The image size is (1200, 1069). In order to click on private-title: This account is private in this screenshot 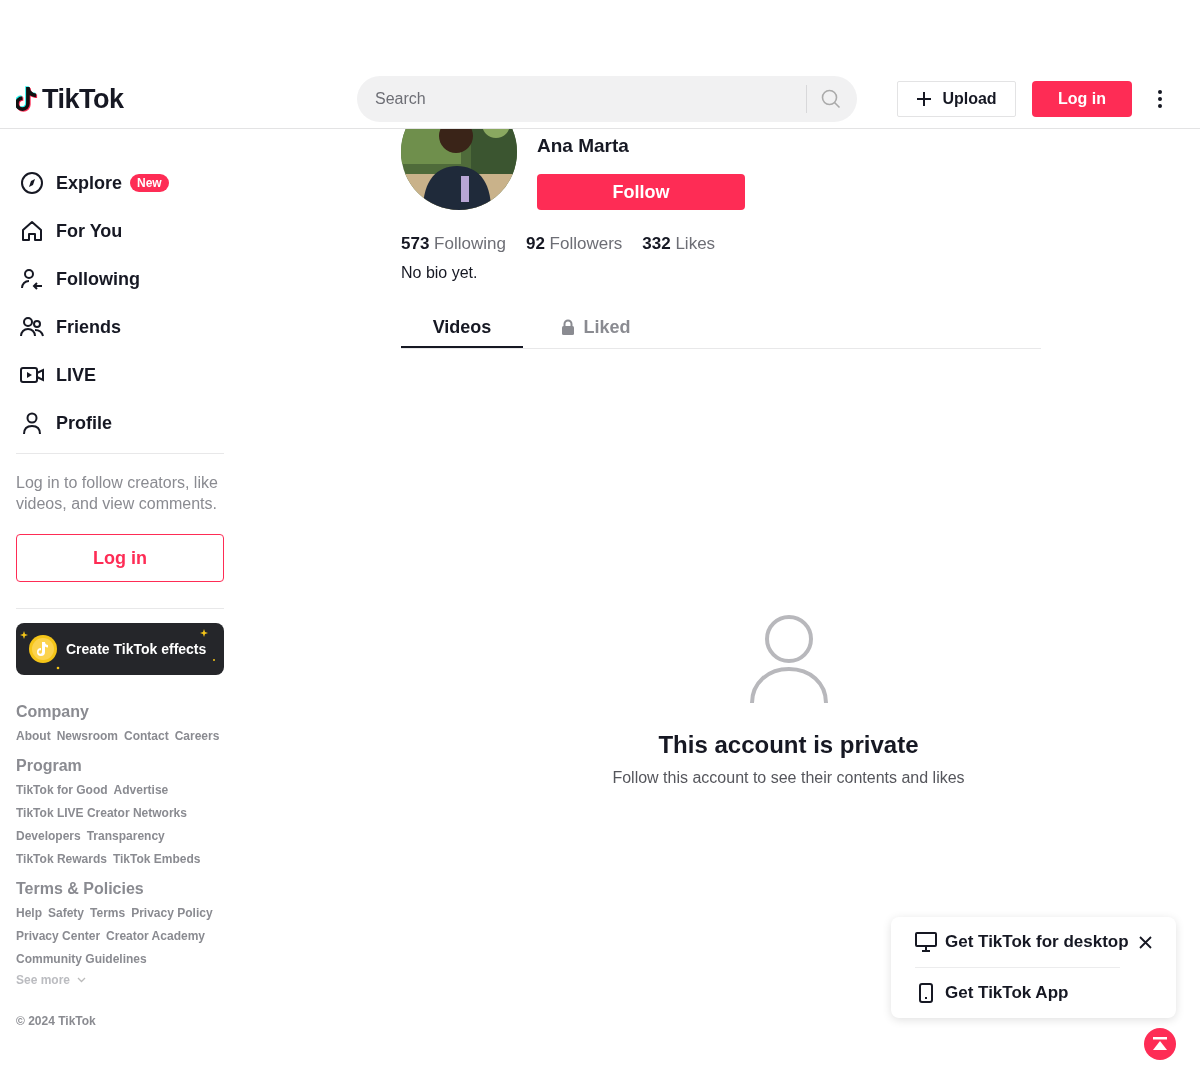, I will do `click(788, 745)`.